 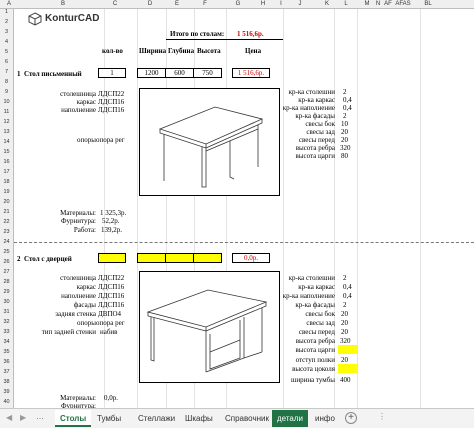 What do you see at coordinates (6, 72) in the screenshot?
I see `row-header: 7` at bounding box center [6, 72].